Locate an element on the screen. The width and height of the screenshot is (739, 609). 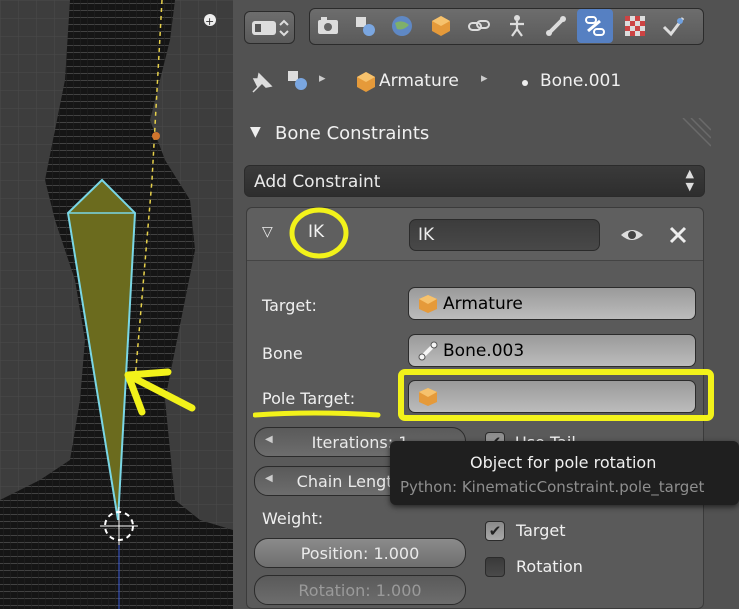
world-icon is located at coordinates (402, 26).